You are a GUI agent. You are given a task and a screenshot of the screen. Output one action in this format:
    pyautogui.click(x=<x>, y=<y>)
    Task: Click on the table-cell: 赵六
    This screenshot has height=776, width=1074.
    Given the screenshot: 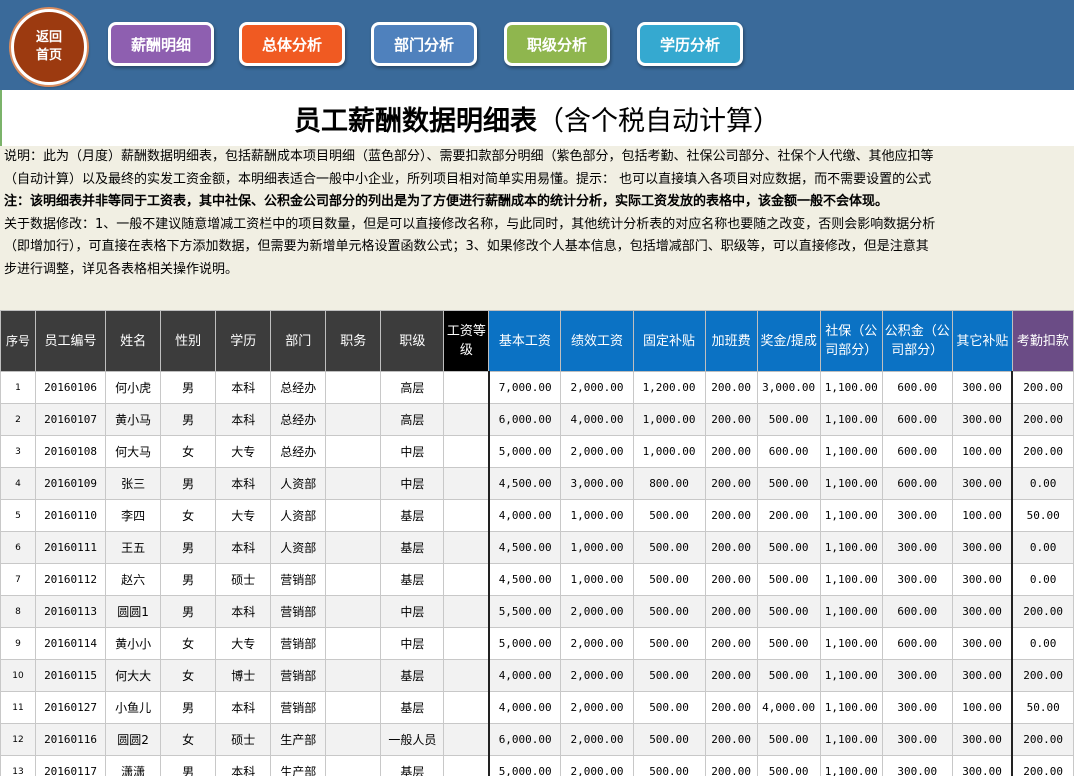 What is the action you would take?
    pyautogui.click(x=133, y=579)
    